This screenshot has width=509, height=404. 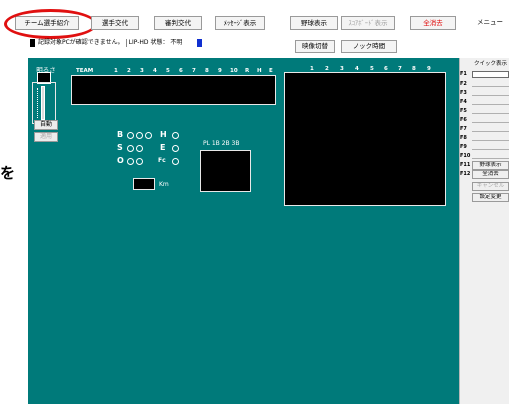 What do you see at coordinates (465, 174) in the screenshot?
I see `quick-key-f12: F12` at bounding box center [465, 174].